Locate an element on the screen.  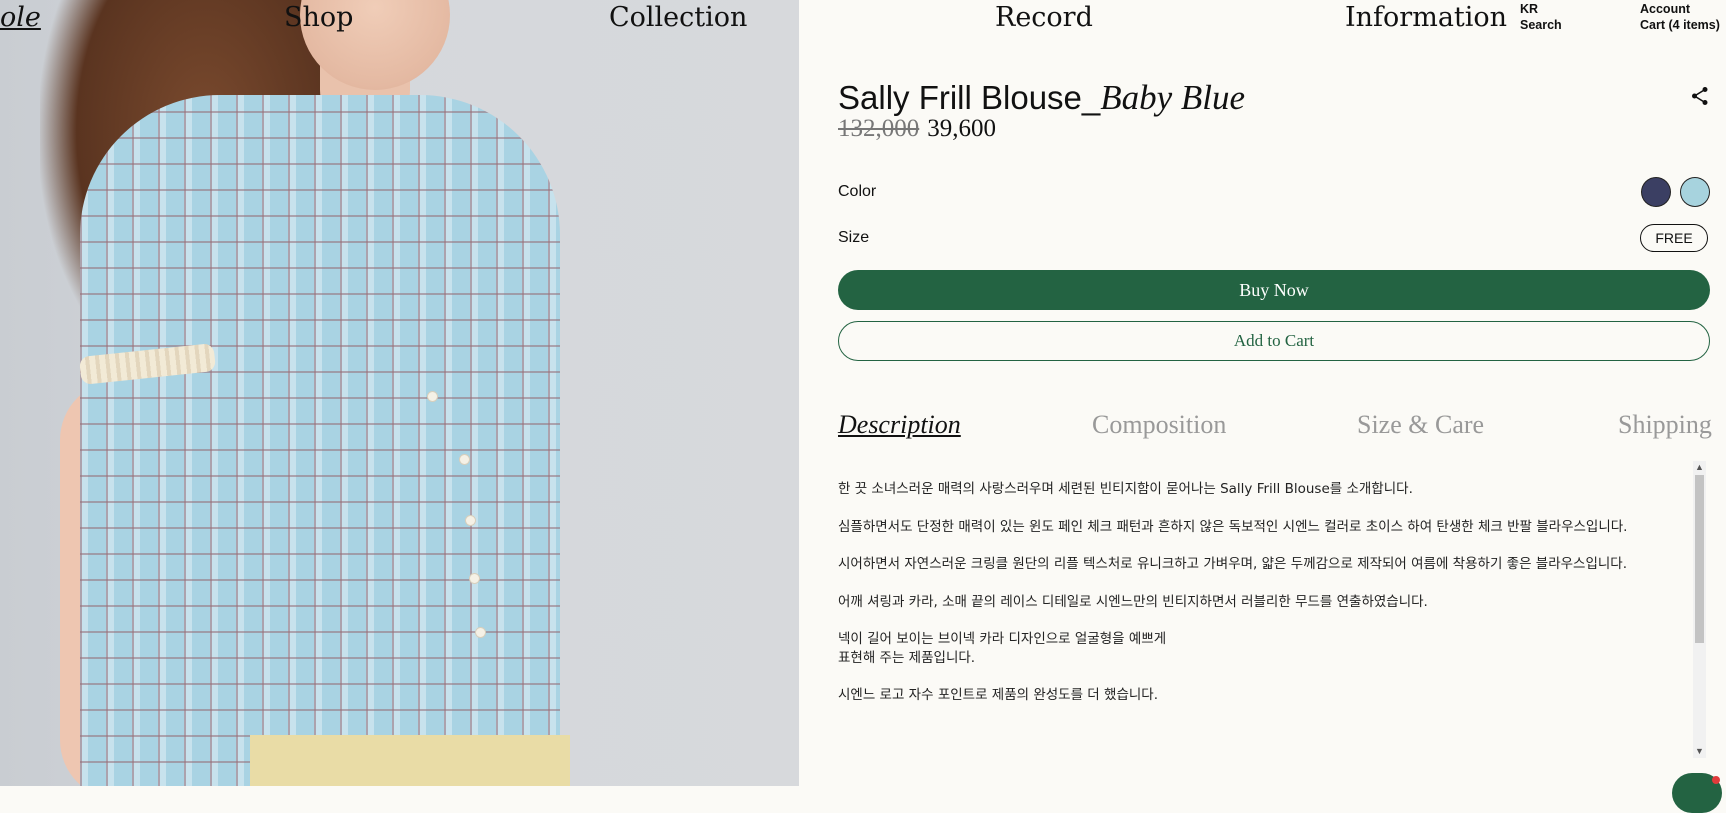
description-scrollbar-thumb is located at coordinates (1699, 559).